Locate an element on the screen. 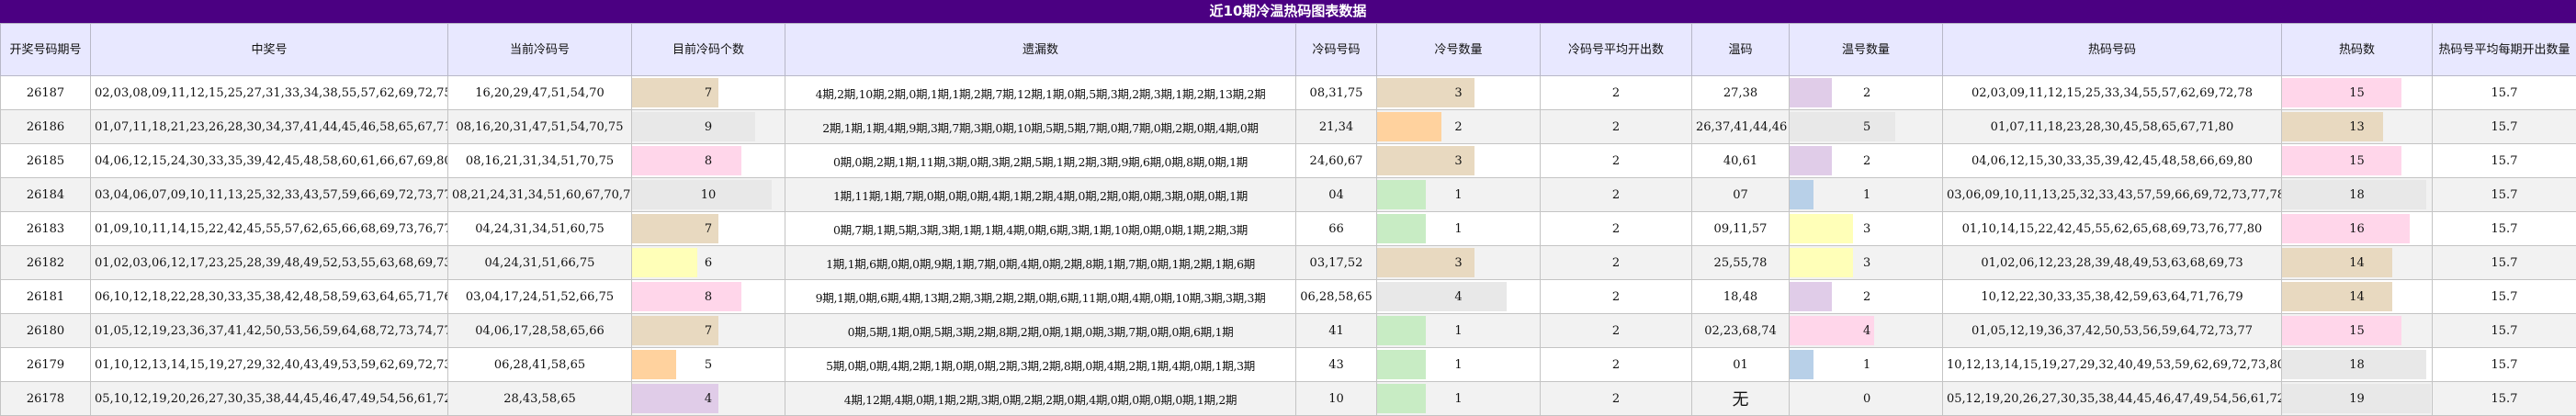 This screenshot has width=2576, height=416. period-cell: 26181 is located at coordinates (46, 297).